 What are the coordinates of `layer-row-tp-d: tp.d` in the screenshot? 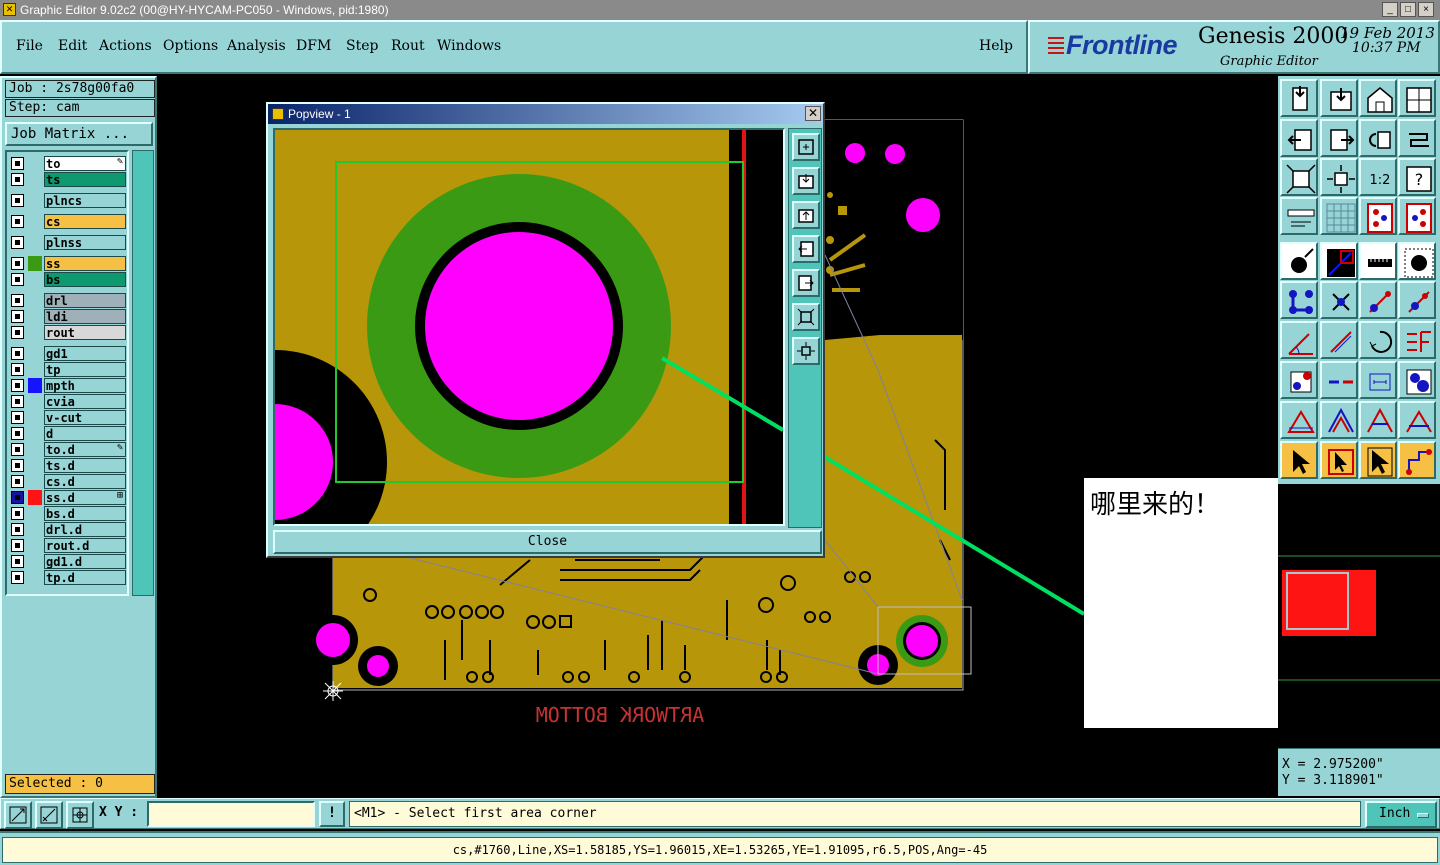 It's located at (68, 577).